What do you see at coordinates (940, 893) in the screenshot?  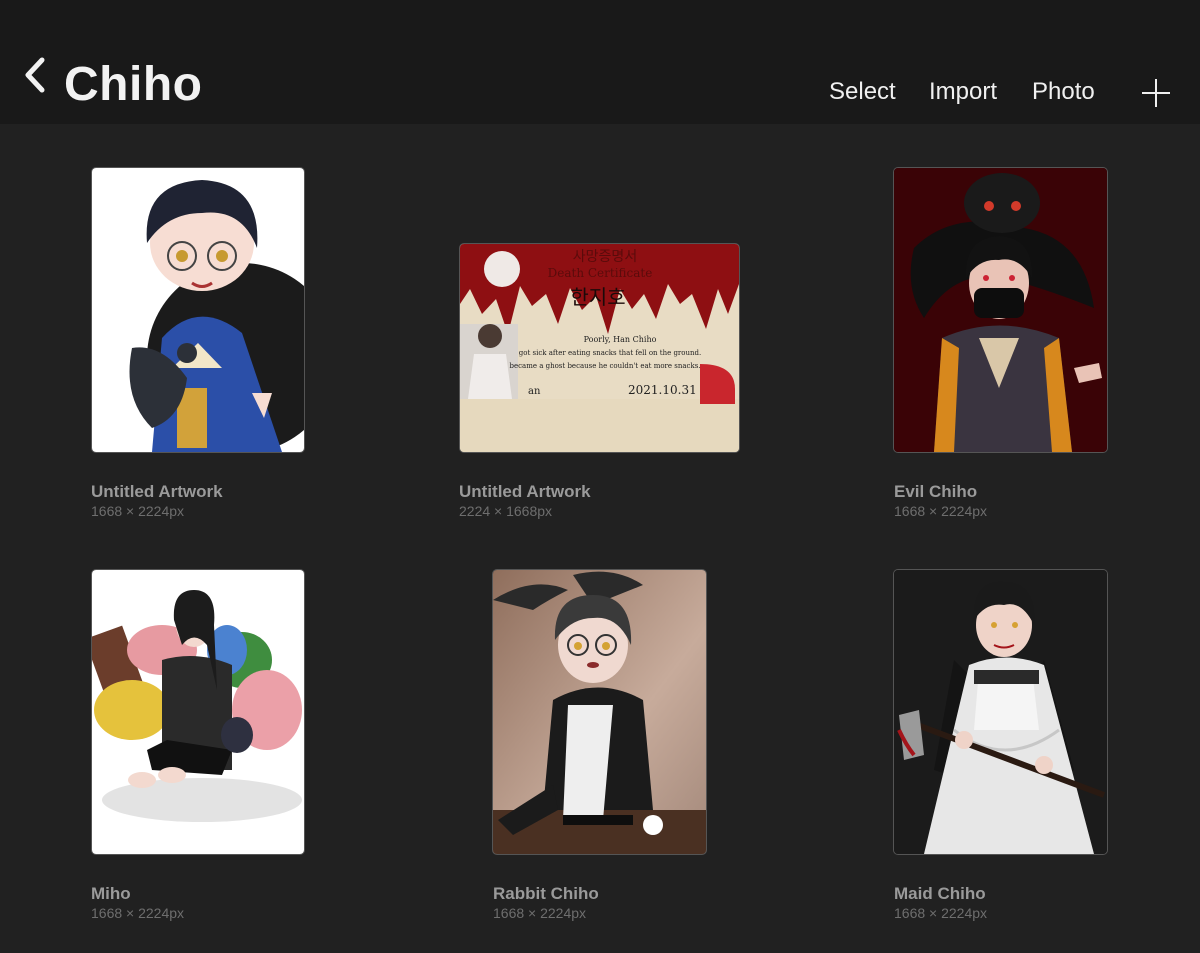 I see `artwork-name: Maid Chiho` at bounding box center [940, 893].